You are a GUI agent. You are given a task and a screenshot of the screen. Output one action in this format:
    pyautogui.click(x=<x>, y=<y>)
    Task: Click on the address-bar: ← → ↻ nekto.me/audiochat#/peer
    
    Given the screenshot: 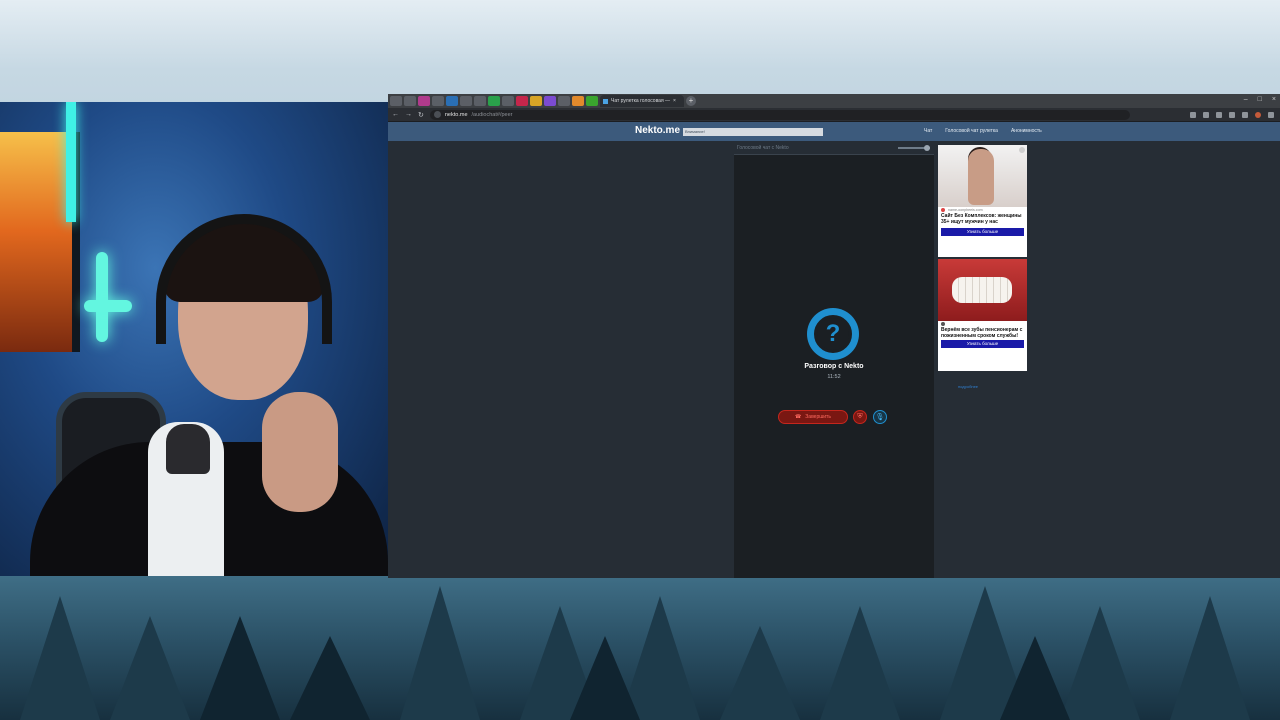 What is the action you would take?
    pyautogui.click(x=834, y=115)
    